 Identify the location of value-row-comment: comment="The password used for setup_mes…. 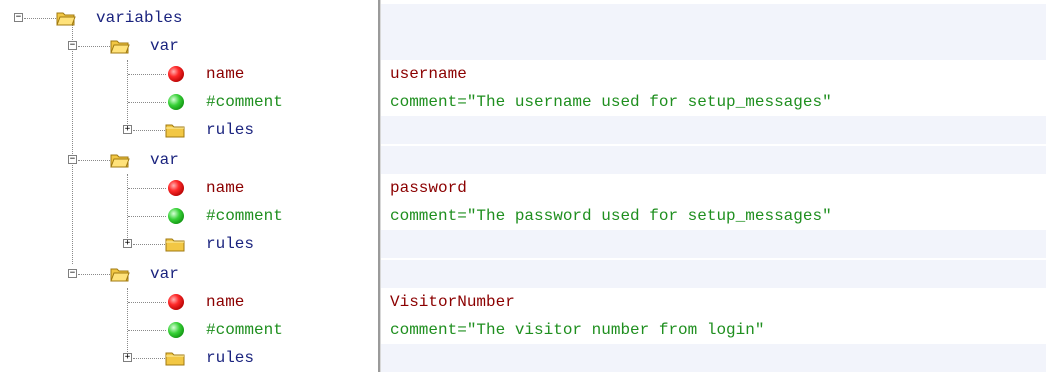
(713, 216).